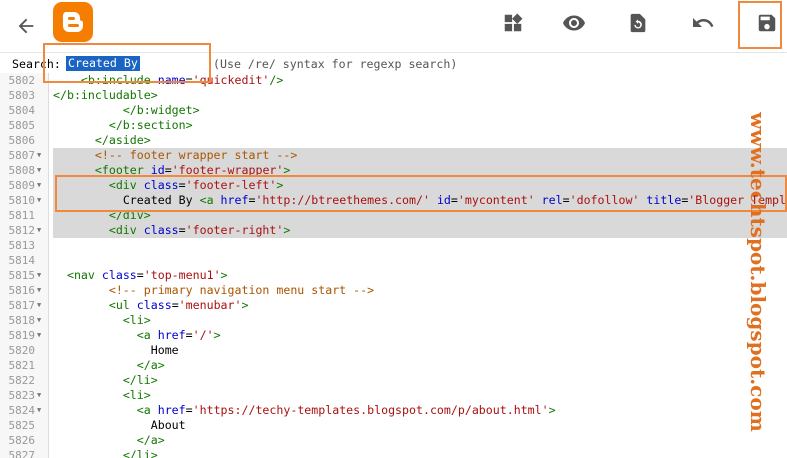 Image resolution: width=787 pixels, height=458 pixels. I want to click on code-line: 5814, so click(393, 260).